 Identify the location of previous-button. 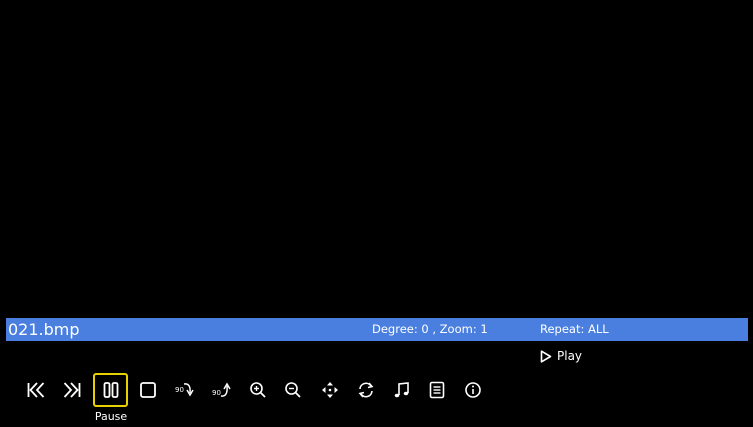
(36, 390).